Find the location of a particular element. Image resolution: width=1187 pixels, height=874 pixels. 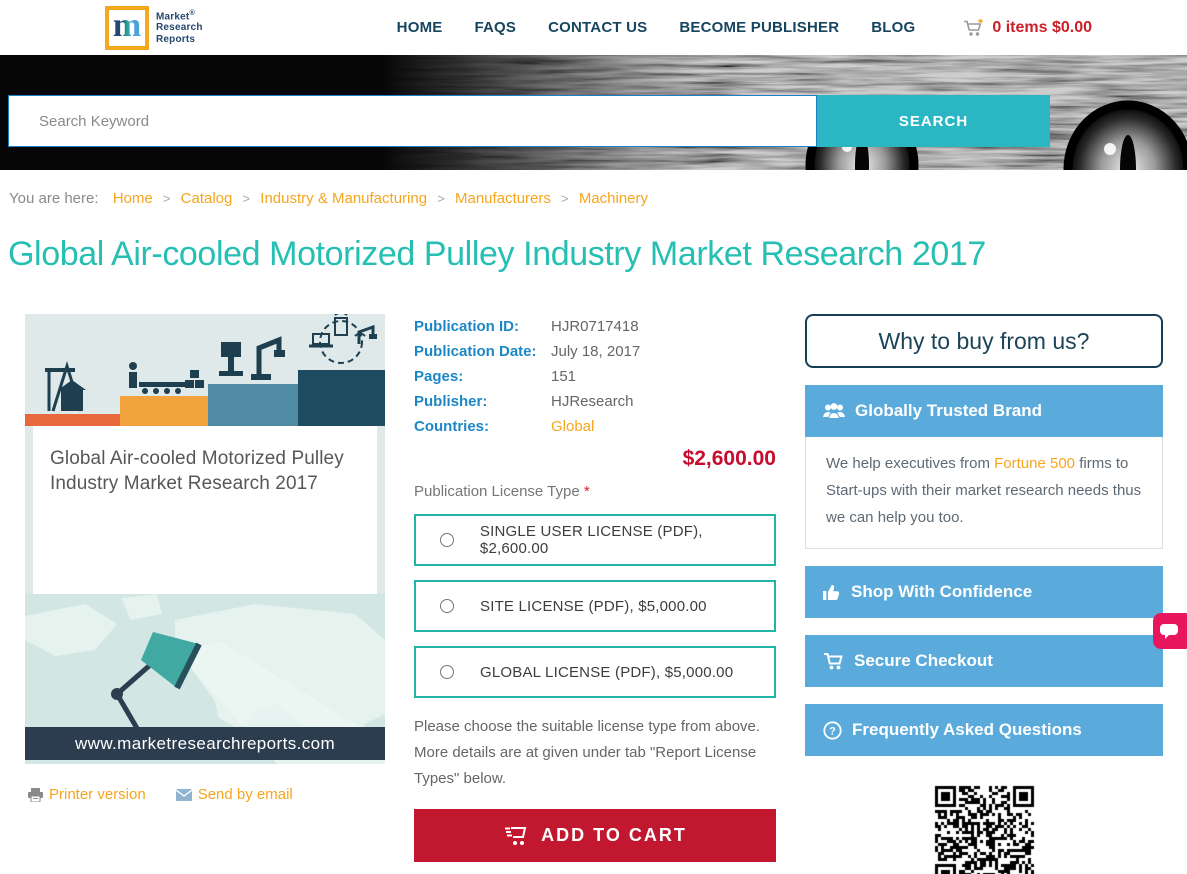

hero-search-section: SEARCH is located at coordinates (593, 112).